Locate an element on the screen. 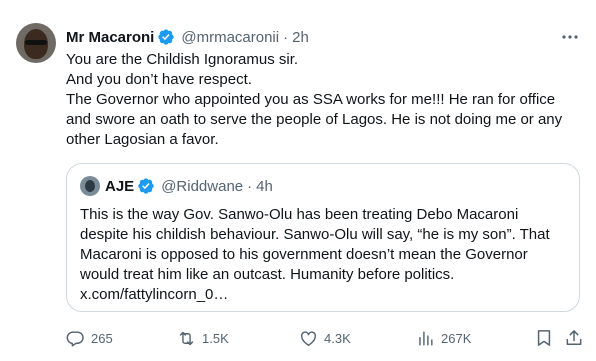 The image size is (596, 361). quoted-tweet-header: AJE @Riddwane · 4h is located at coordinates (176, 186).